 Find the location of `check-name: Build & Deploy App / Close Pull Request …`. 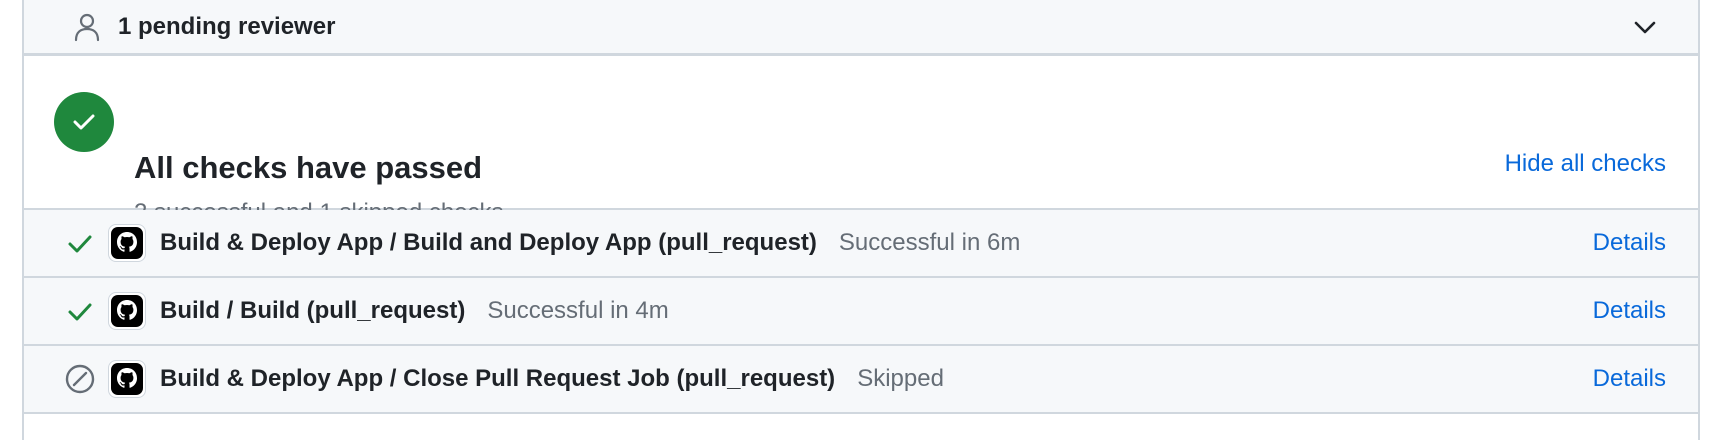

check-name: Build & Deploy App / Close Pull Request … is located at coordinates (498, 378).